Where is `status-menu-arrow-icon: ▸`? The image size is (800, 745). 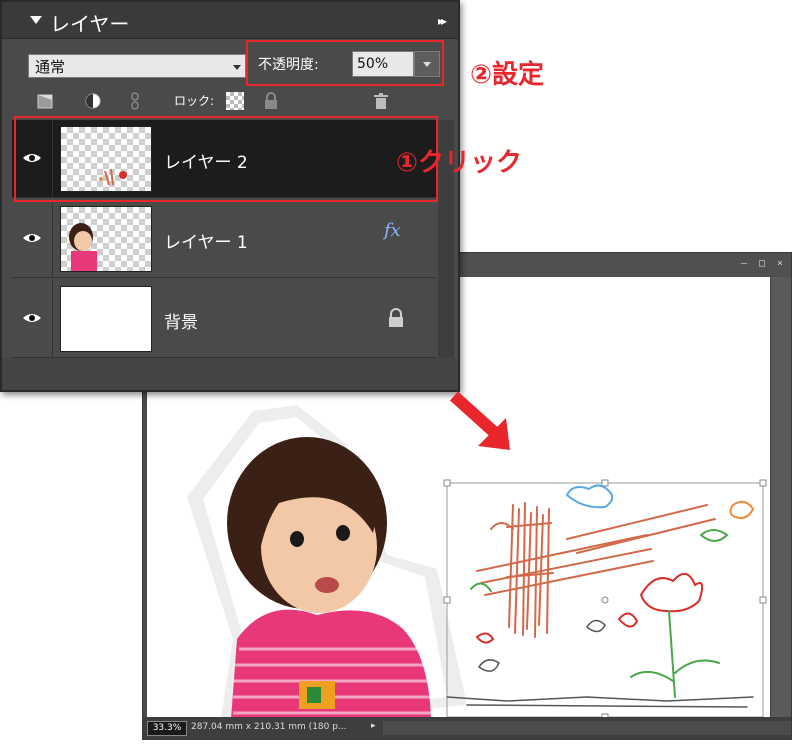 status-menu-arrow-icon: ▸ is located at coordinates (373, 726).